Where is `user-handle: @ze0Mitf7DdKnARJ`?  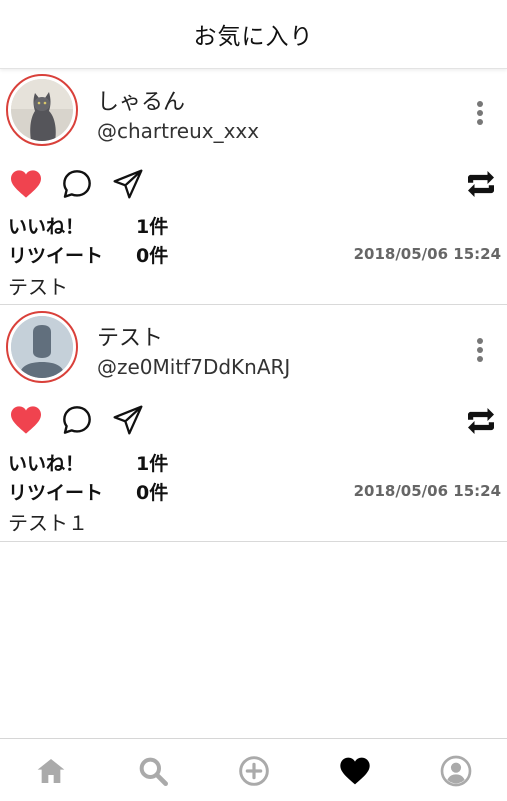
user-handle: @ze0Mitf7DdKnARJ is located at coordinates (193, 367).